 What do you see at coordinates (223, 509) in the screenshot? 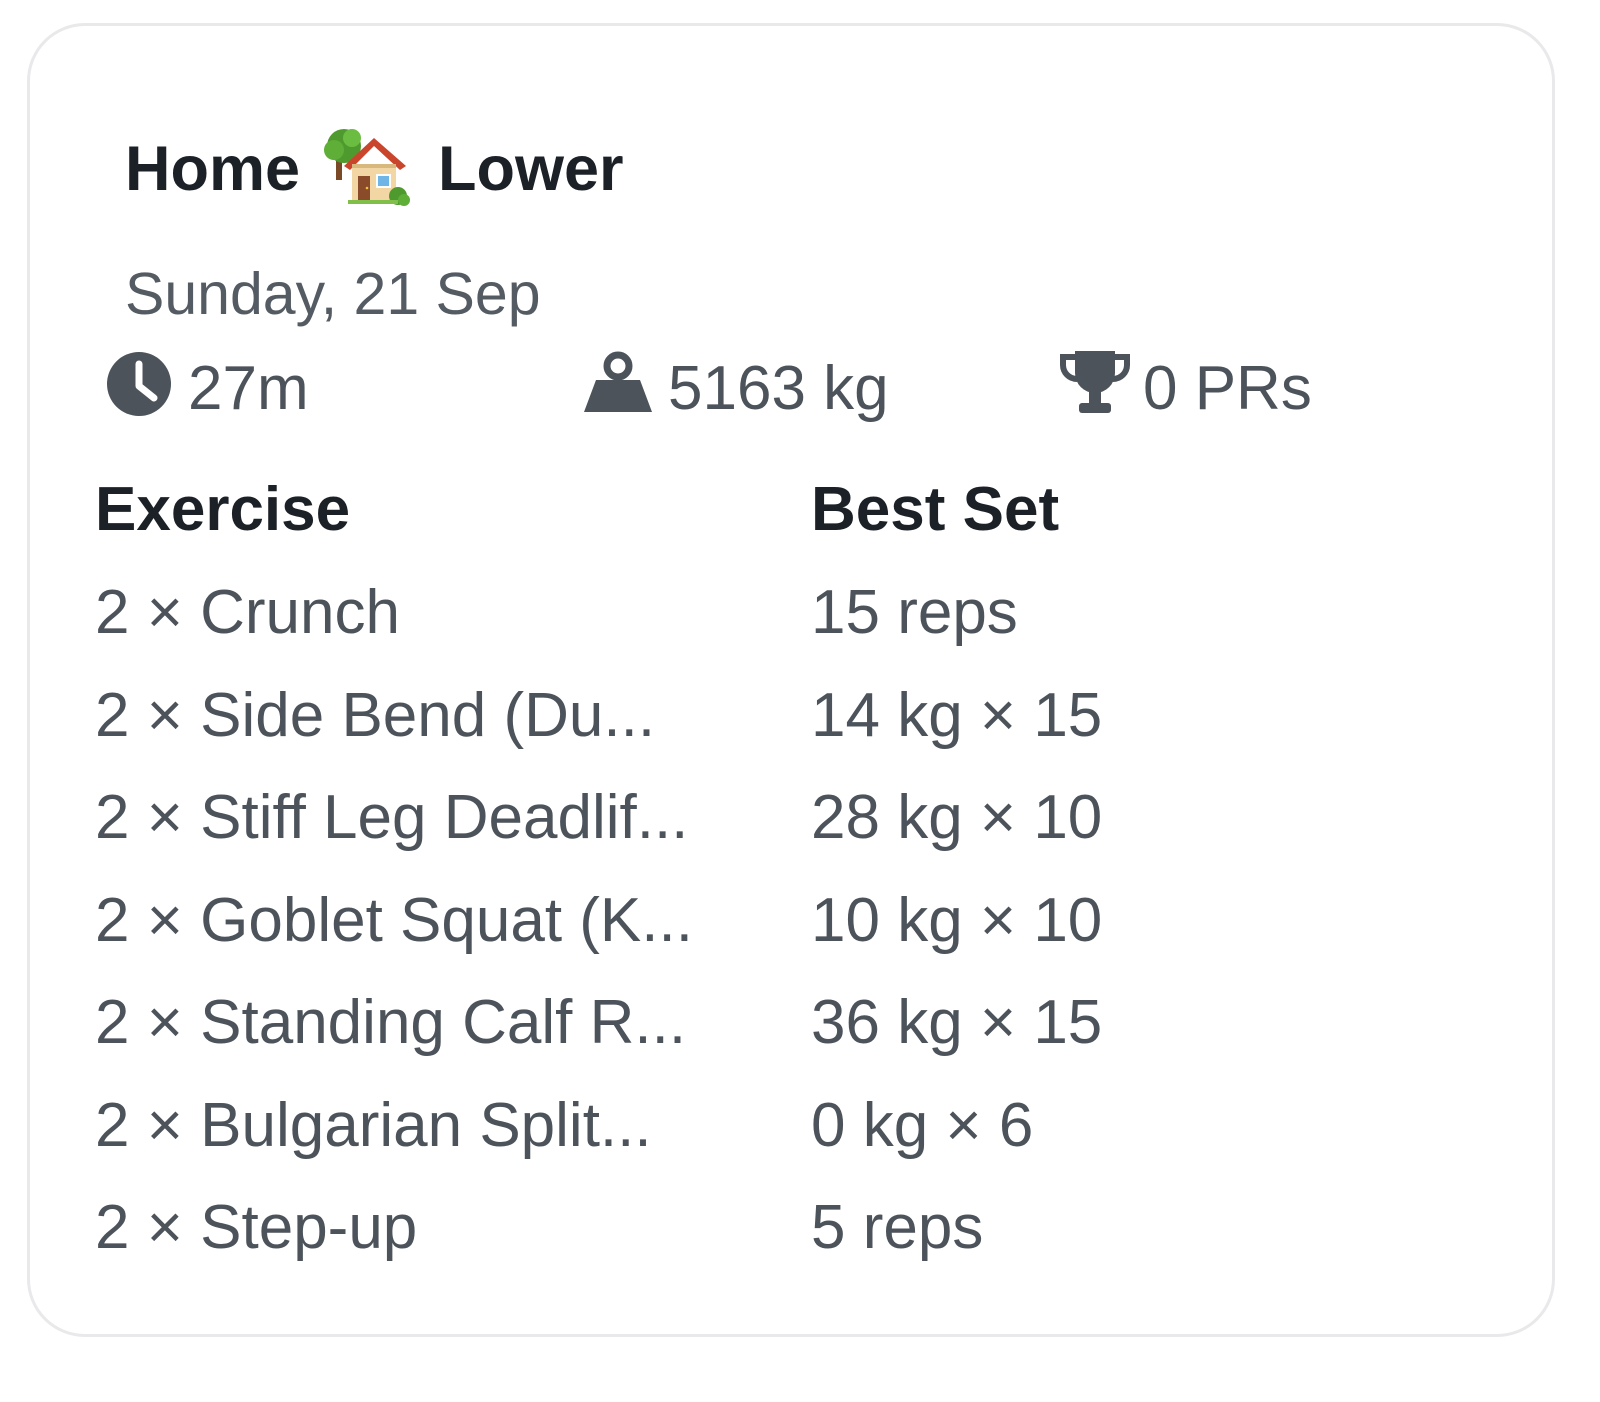
I see `column-header-exercise: Exercise` at bounding box center [223, 509].